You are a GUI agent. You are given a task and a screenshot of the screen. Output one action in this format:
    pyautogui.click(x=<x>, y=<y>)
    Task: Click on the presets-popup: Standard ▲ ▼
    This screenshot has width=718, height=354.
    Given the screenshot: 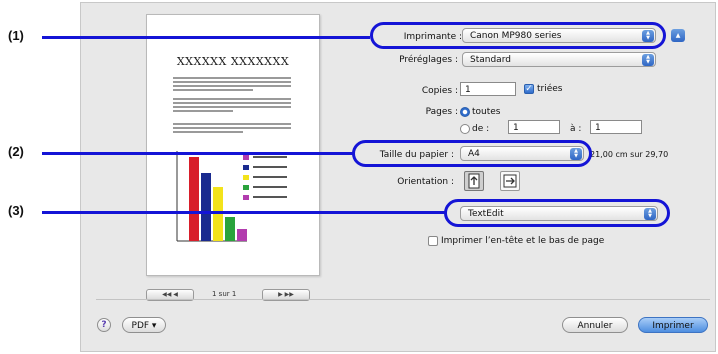 What is the action you would take?
    pyautogui.click(x=559, y=59)
    